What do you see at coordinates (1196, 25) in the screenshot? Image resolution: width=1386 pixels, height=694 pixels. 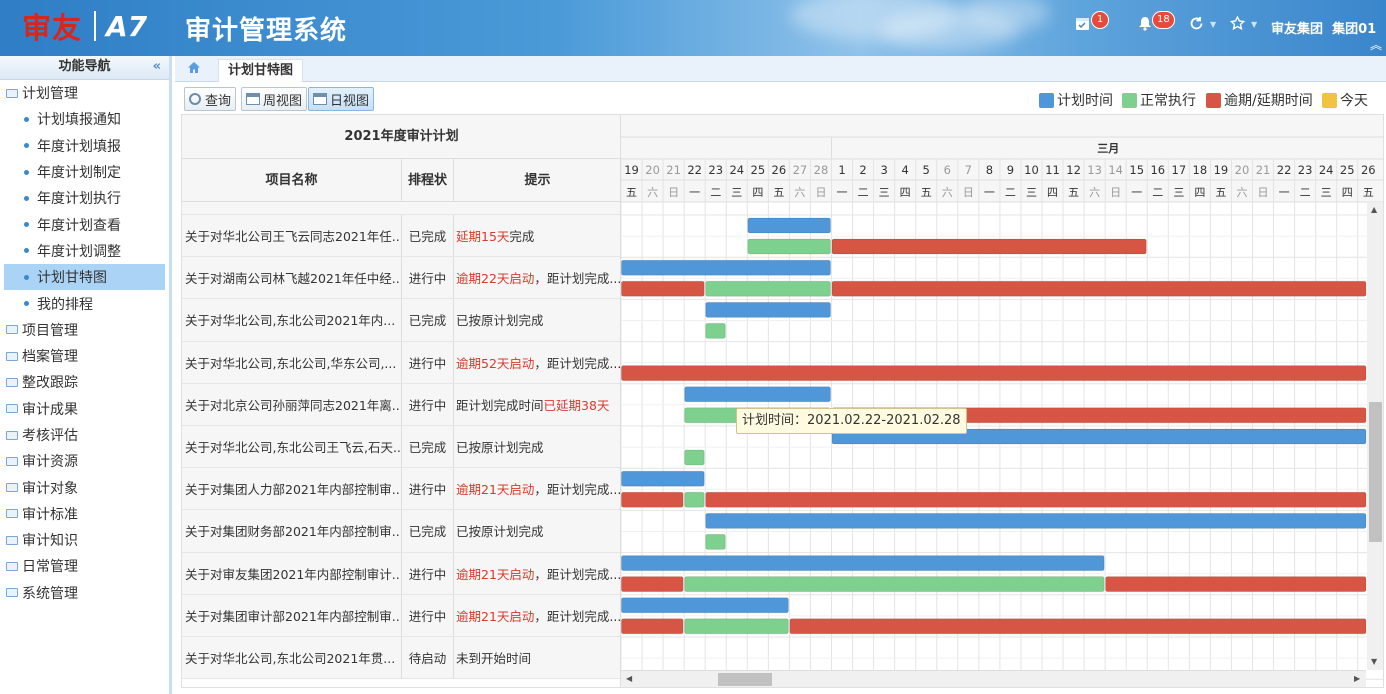 I see `refresh-icon` at bounding box center [1196, 25].